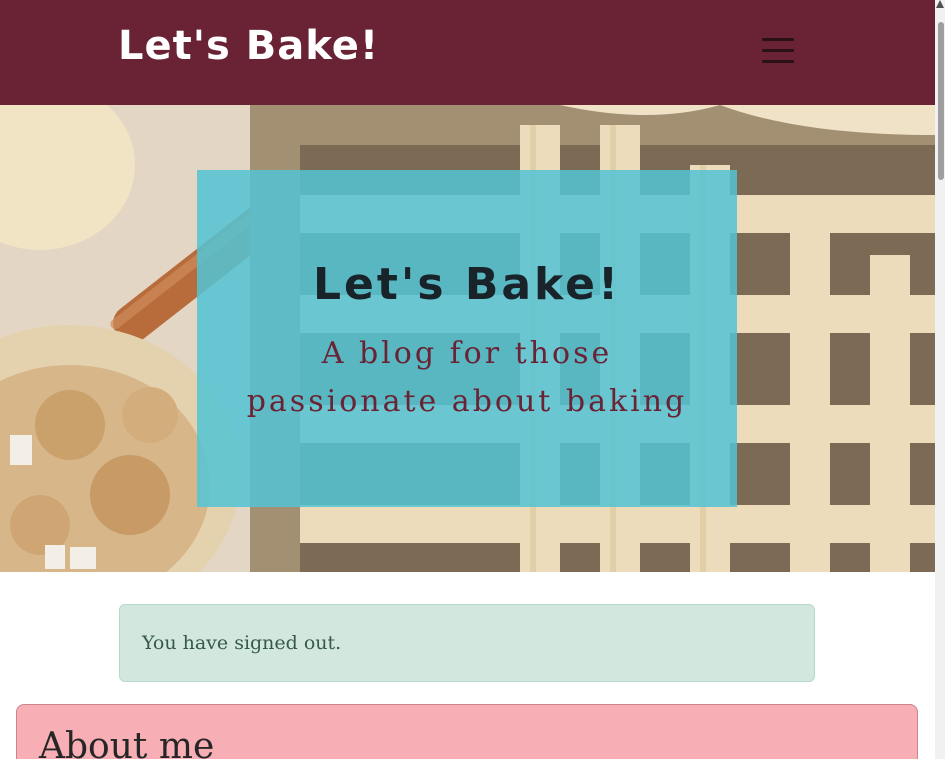  What do you see at coordinates (940, 379) in the screenshot?
I see `page-scrollbar` at bounding box center [940, 379].